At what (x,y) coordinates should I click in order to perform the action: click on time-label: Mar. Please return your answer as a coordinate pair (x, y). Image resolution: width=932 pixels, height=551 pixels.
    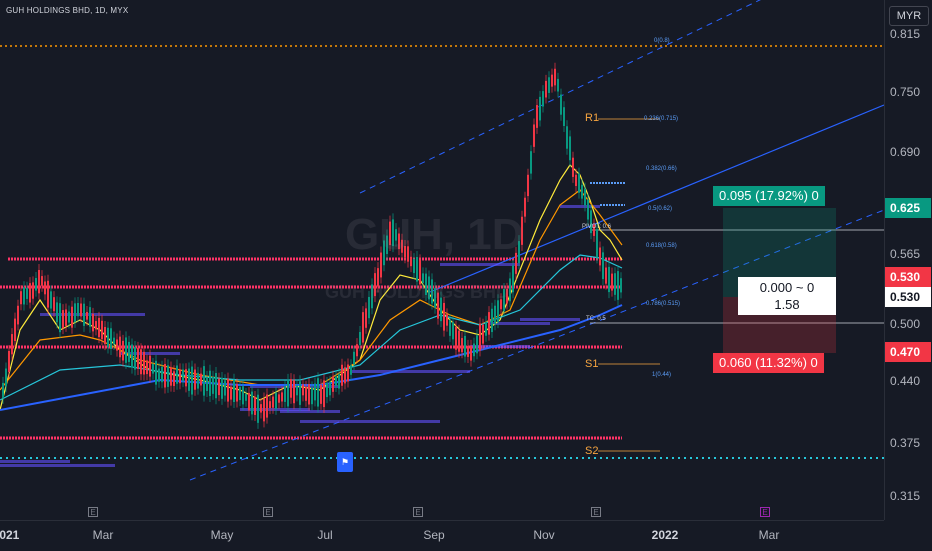
    Looking at the image, I should click on (103, 535).